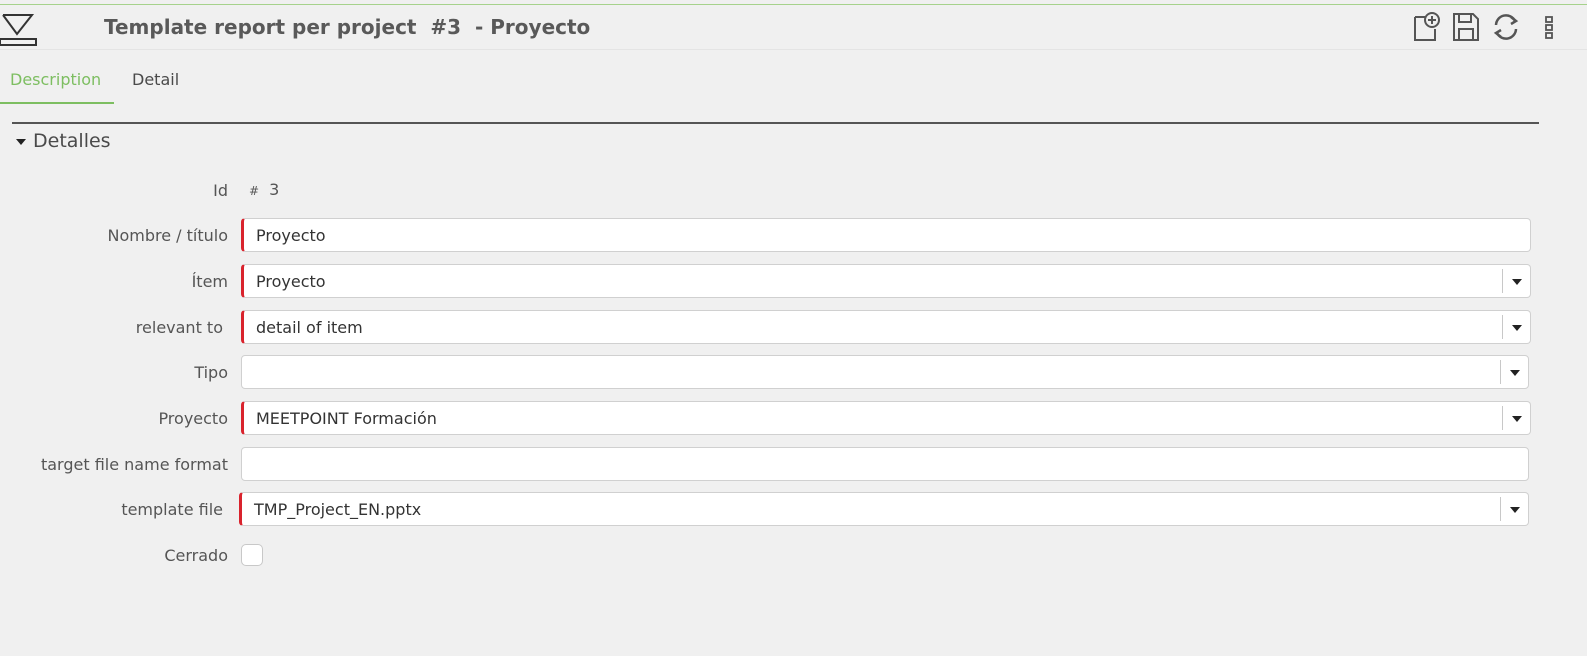 The height and width of the screenshot is (656, 1587). What do you see at coordinates (1516, 281) in the screenshot?
I see `item-dropdown-icon` at bounding box center [1516, 281].